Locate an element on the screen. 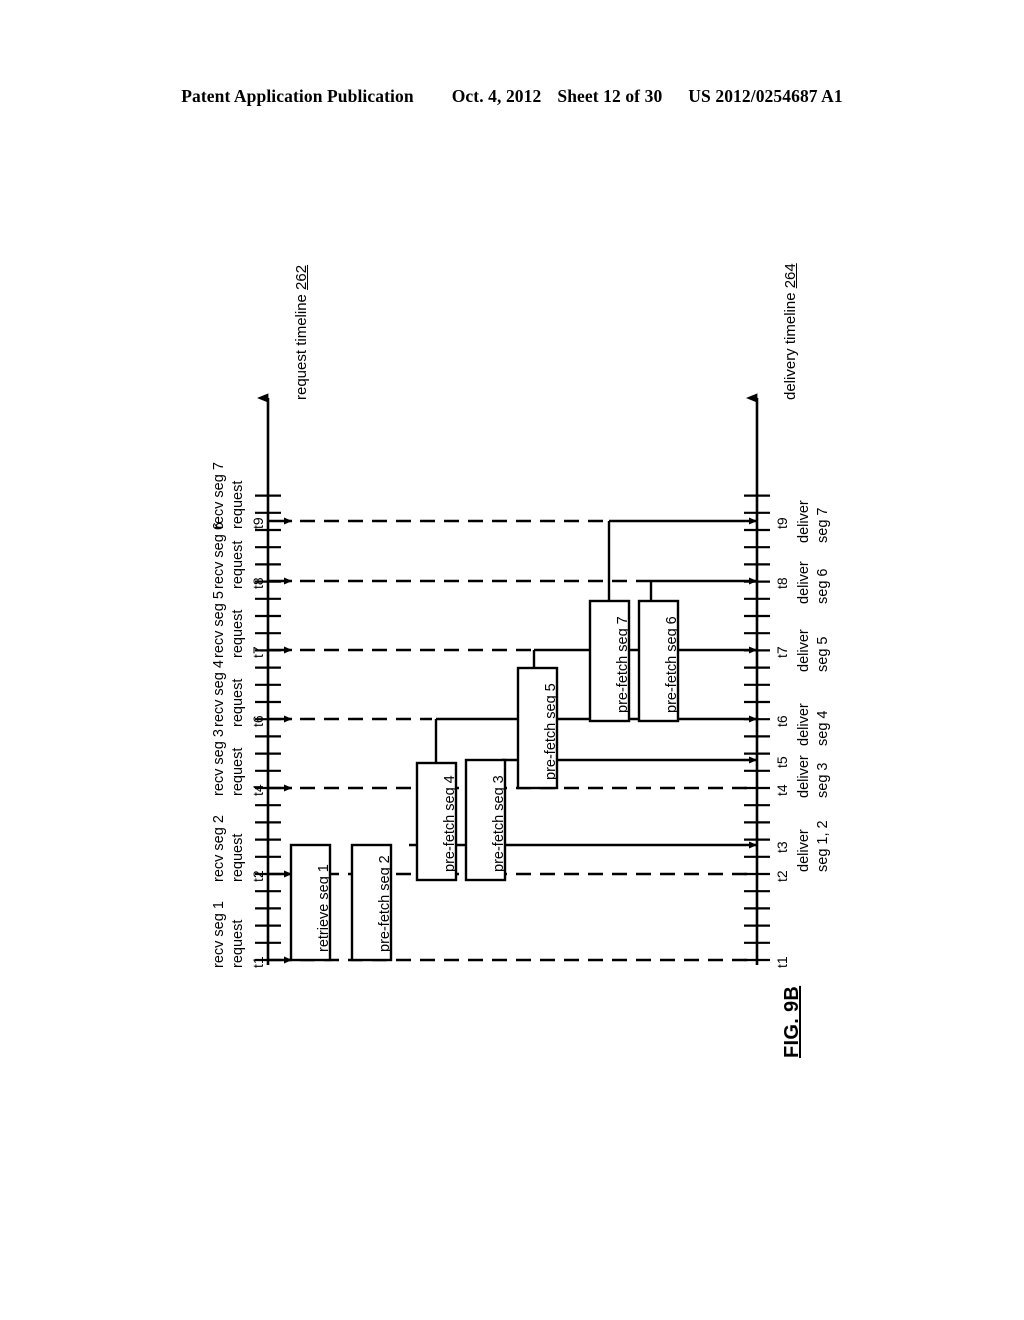 The image size is (1024, 1320). request-event-label-3-line1: recv seg 3 is located at coordinates (219, 762).